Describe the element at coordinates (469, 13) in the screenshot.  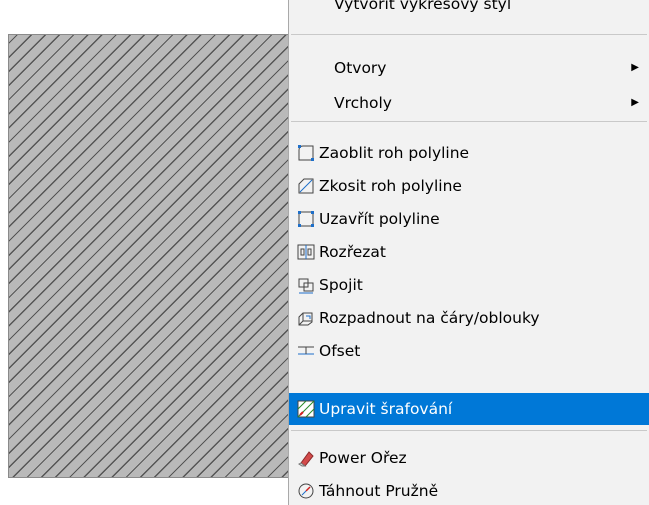
I see `menu-item-create-plot-style: Vytvořit výkresový styl` at that location.